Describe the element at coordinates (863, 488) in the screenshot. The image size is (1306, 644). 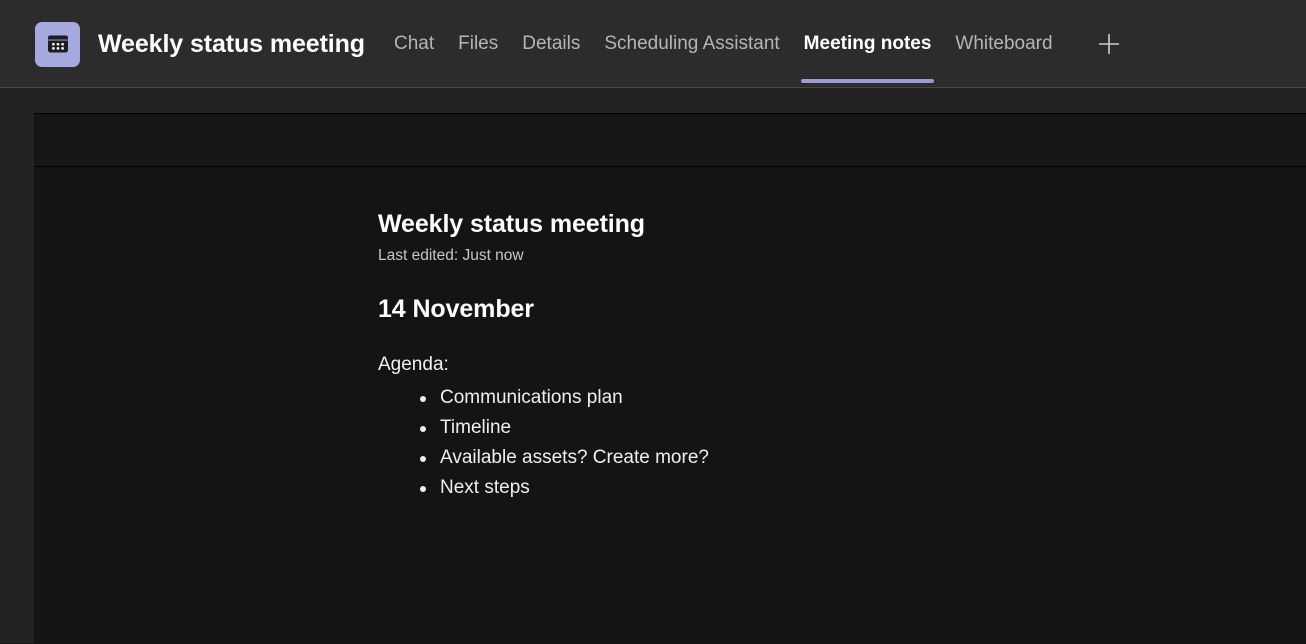
I see `list-item: Next steps` at that location.